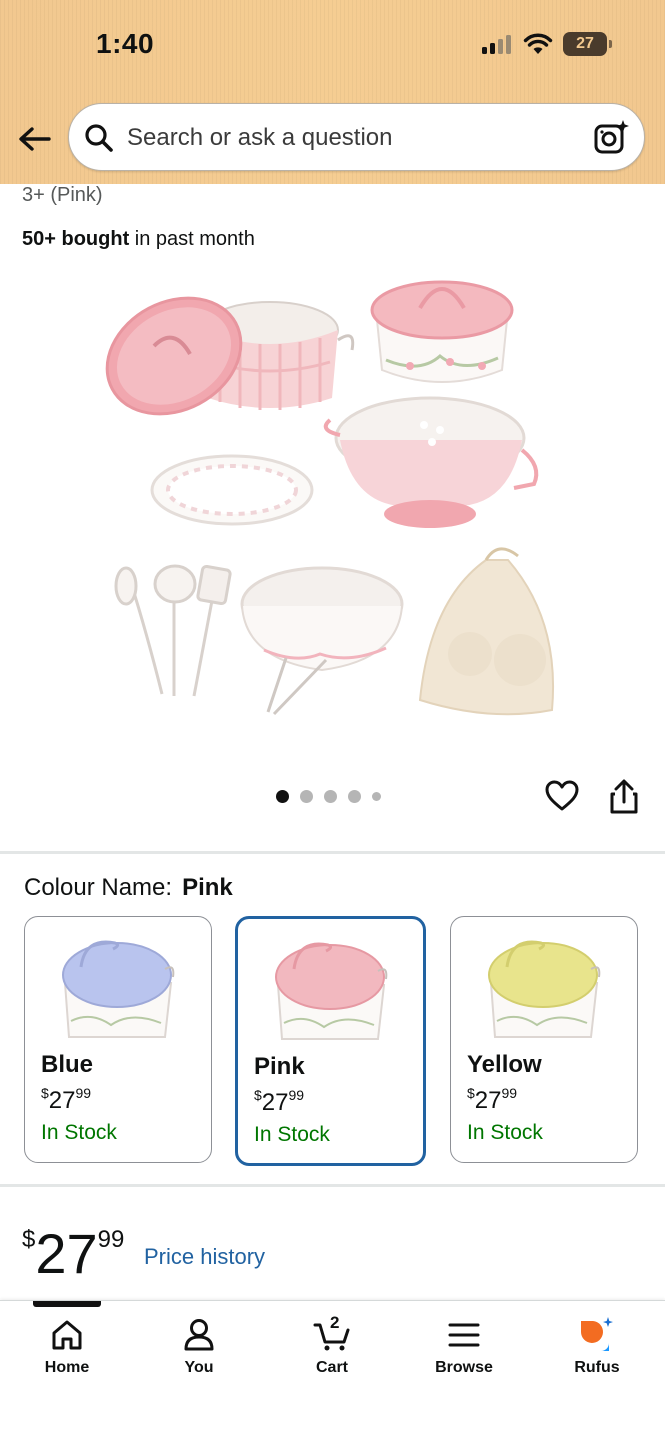  Describe the element at coordinates (128, 887) in the screenshot. I see `colour-label: Colour Name: Pink` at that location.